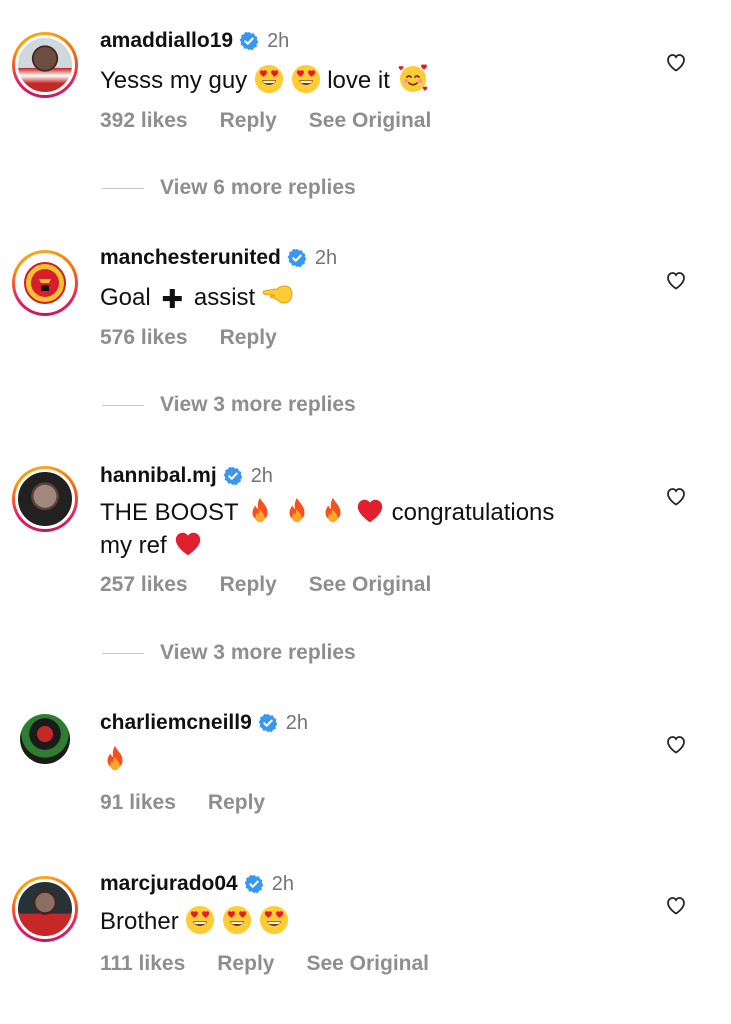 The image size is (731, 1024). Describe the element at coordinates (370, 921) in the screenshot. I see `comment-text: Brother` at that location.